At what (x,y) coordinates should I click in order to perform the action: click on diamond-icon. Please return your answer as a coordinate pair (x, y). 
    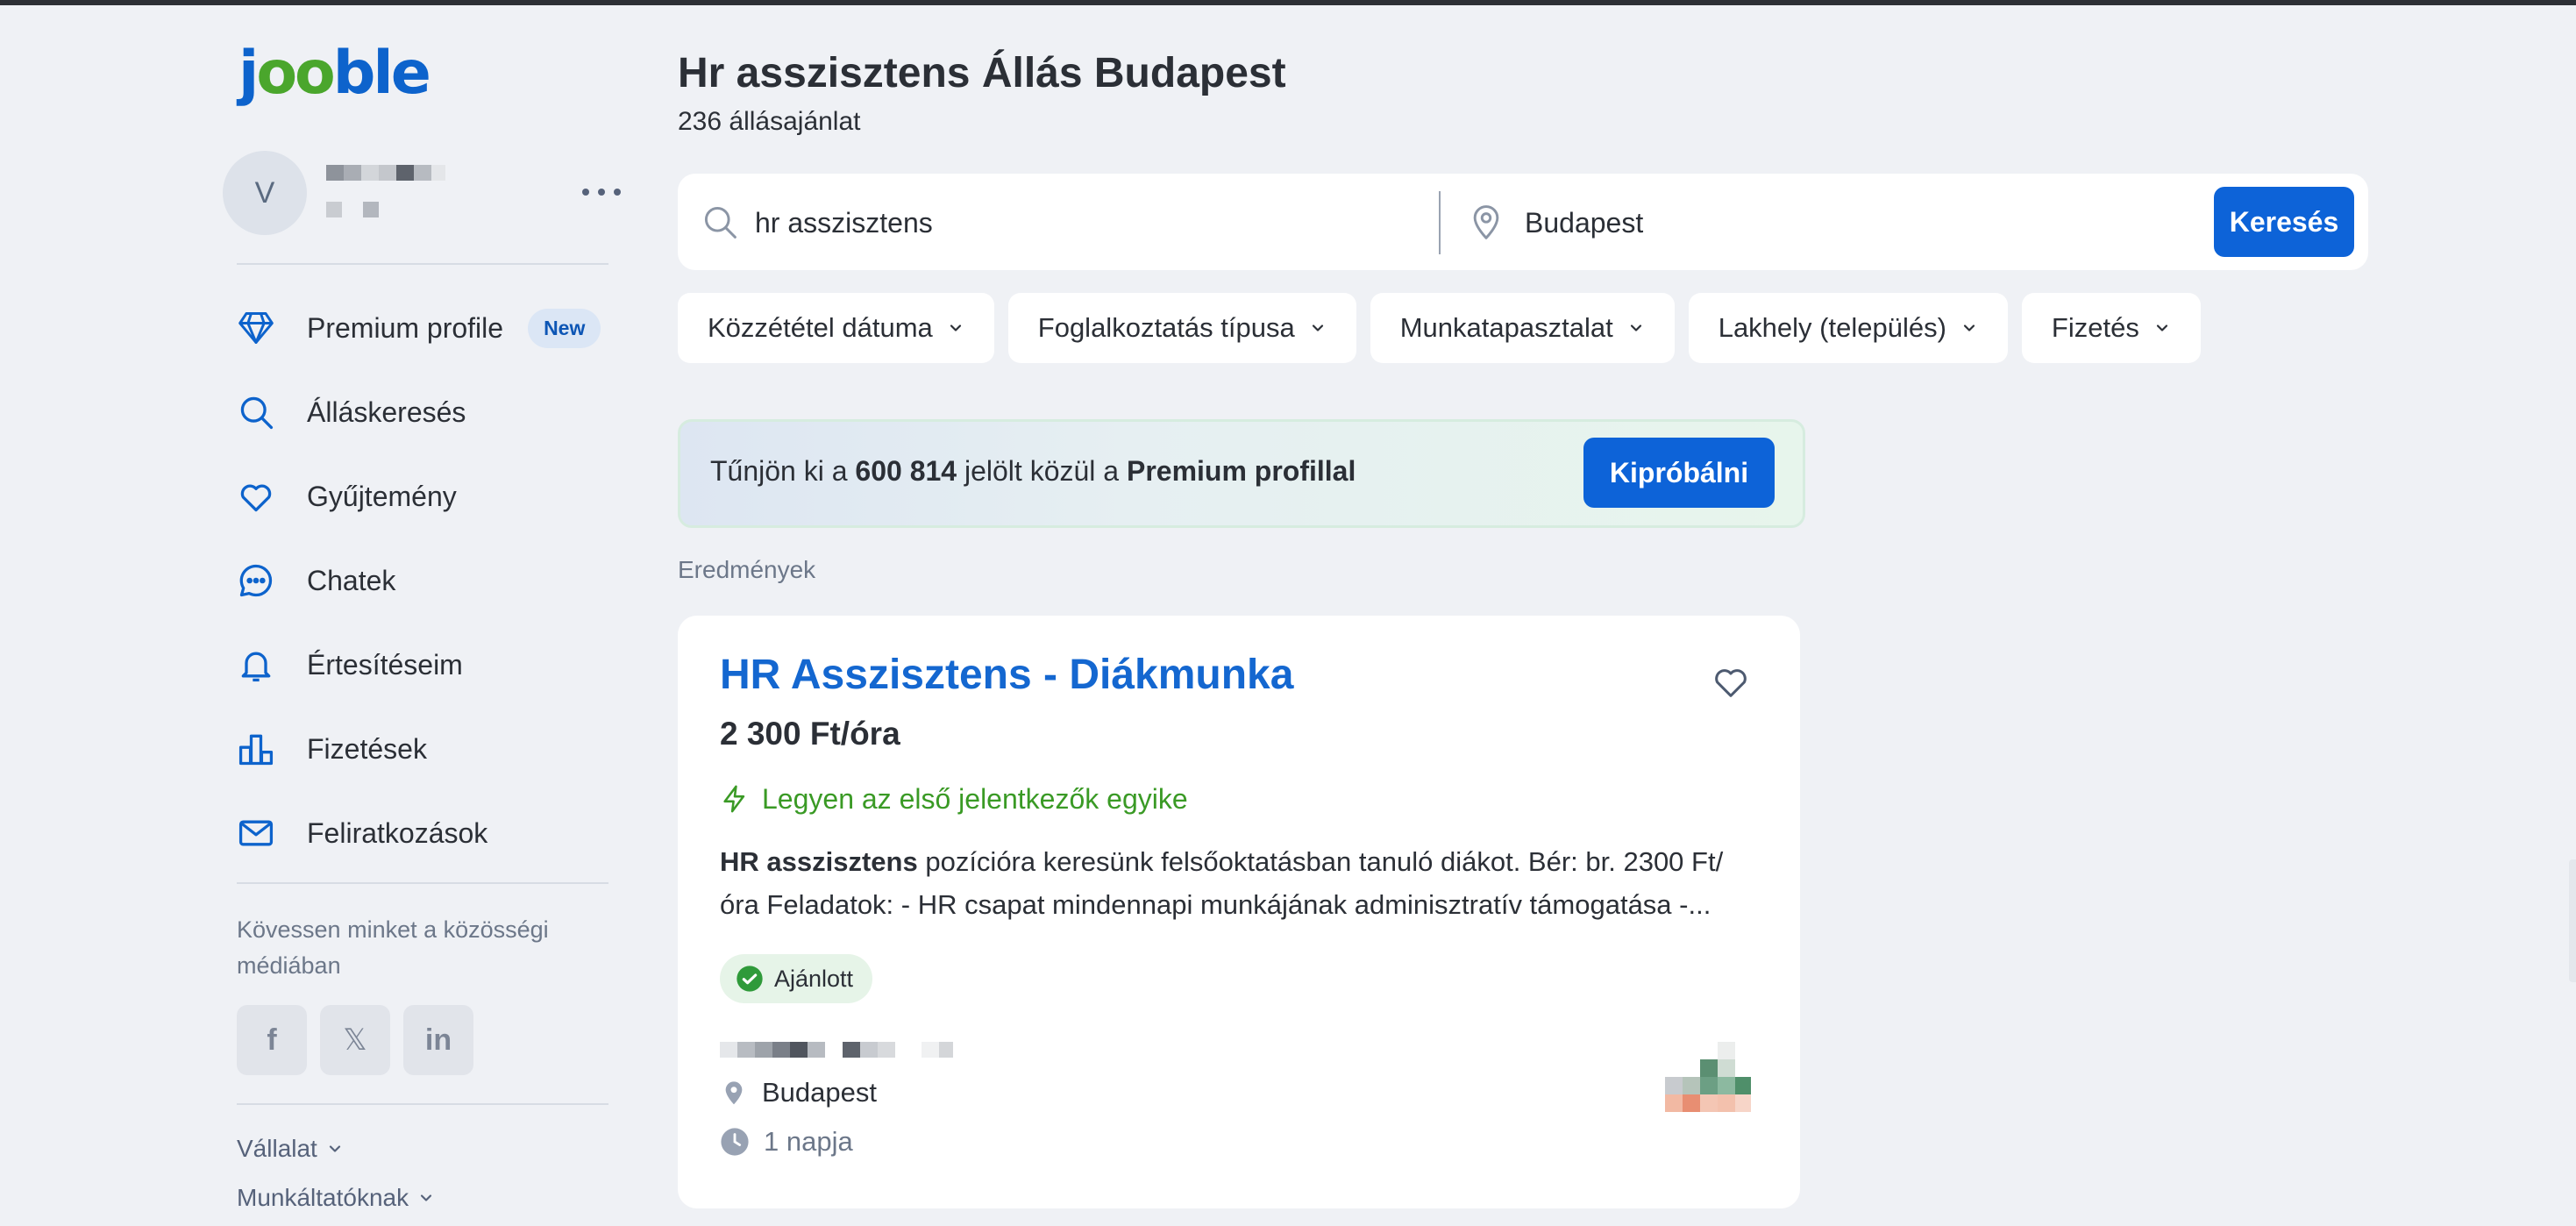
    Looking at the image, I should click on (256, 328).